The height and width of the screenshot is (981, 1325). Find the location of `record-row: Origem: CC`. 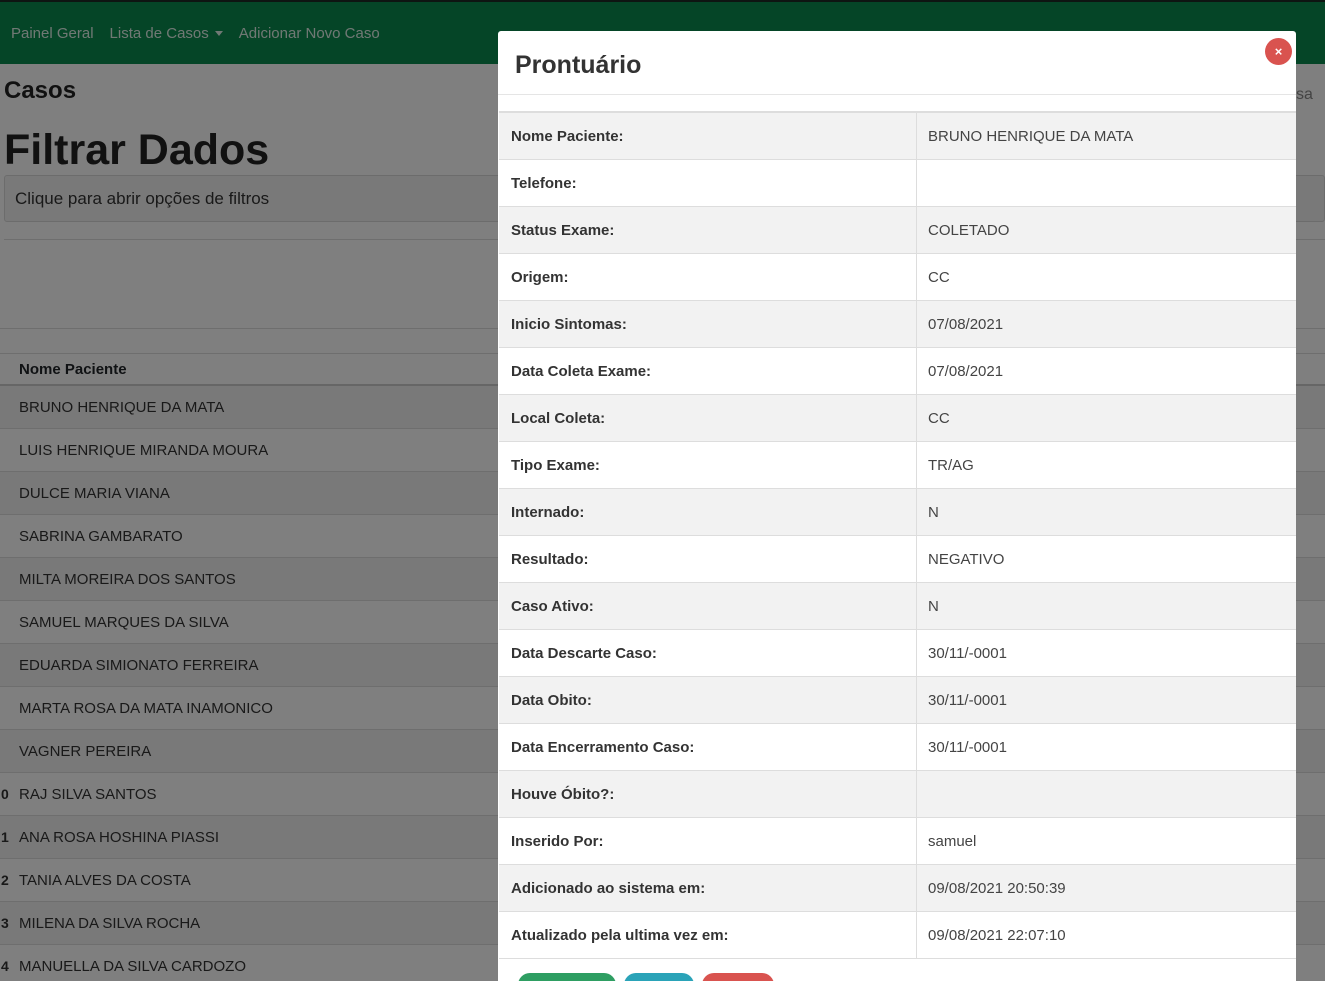

record-row: Origem: CC is located at coordinates (897, 277).